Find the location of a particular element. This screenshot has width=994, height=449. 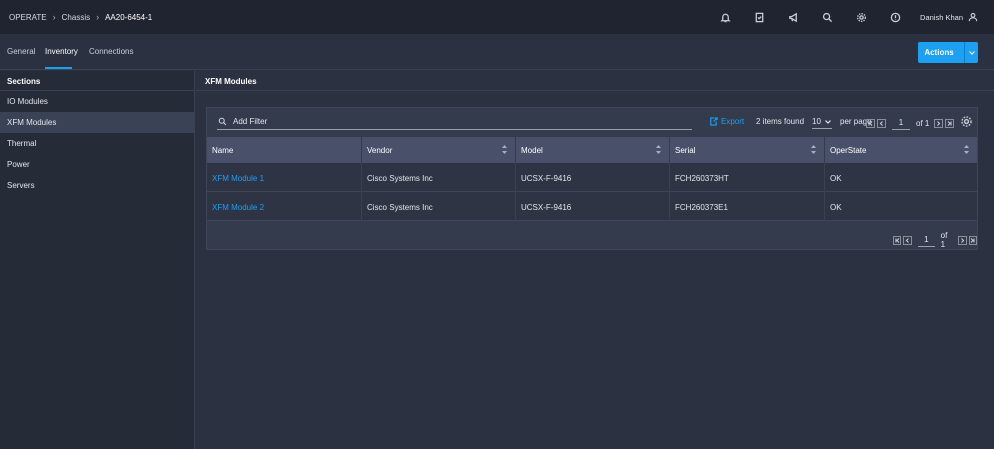

serial-cell: FCH260373HT is located at coordinates (747, 177).